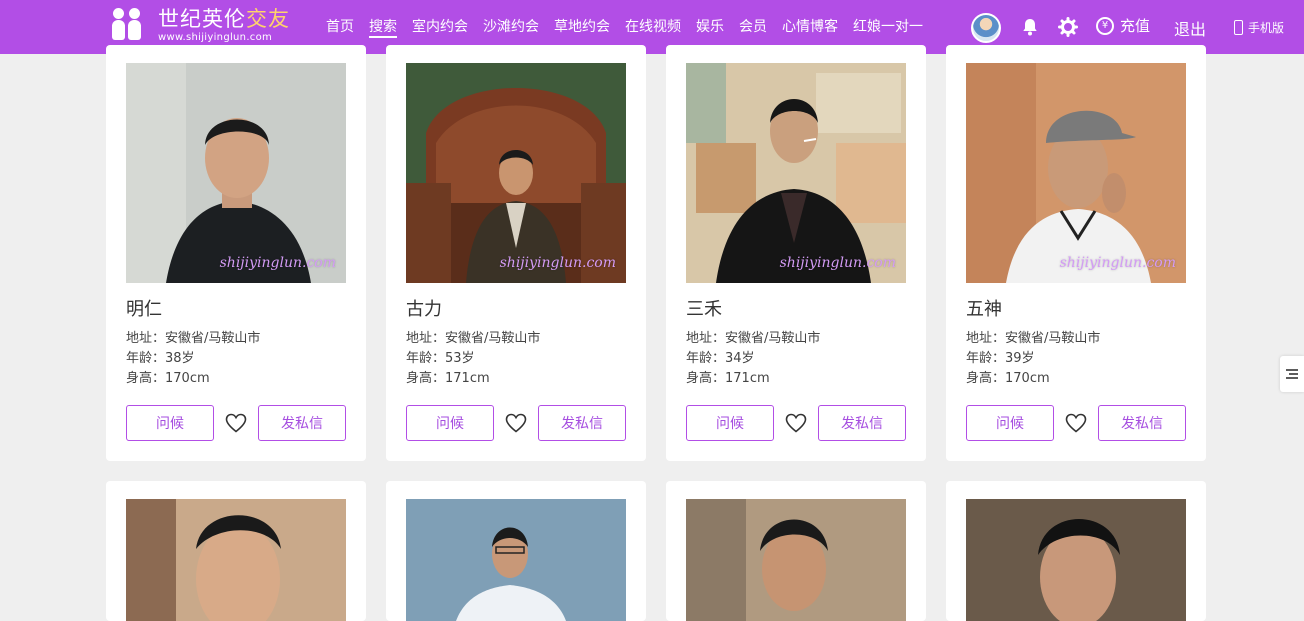  Describe the element at coordinates (704, 308) in the screenshot. I see `profile-name: 三禾` at that location.